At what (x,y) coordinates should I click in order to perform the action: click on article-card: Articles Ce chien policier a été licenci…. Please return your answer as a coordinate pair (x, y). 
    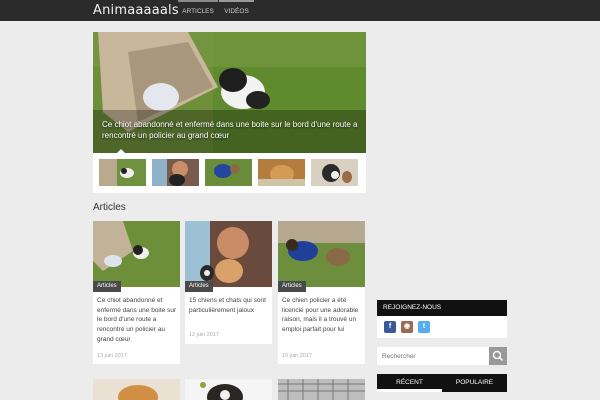
    Looking at the image, I should click on (321, 292).